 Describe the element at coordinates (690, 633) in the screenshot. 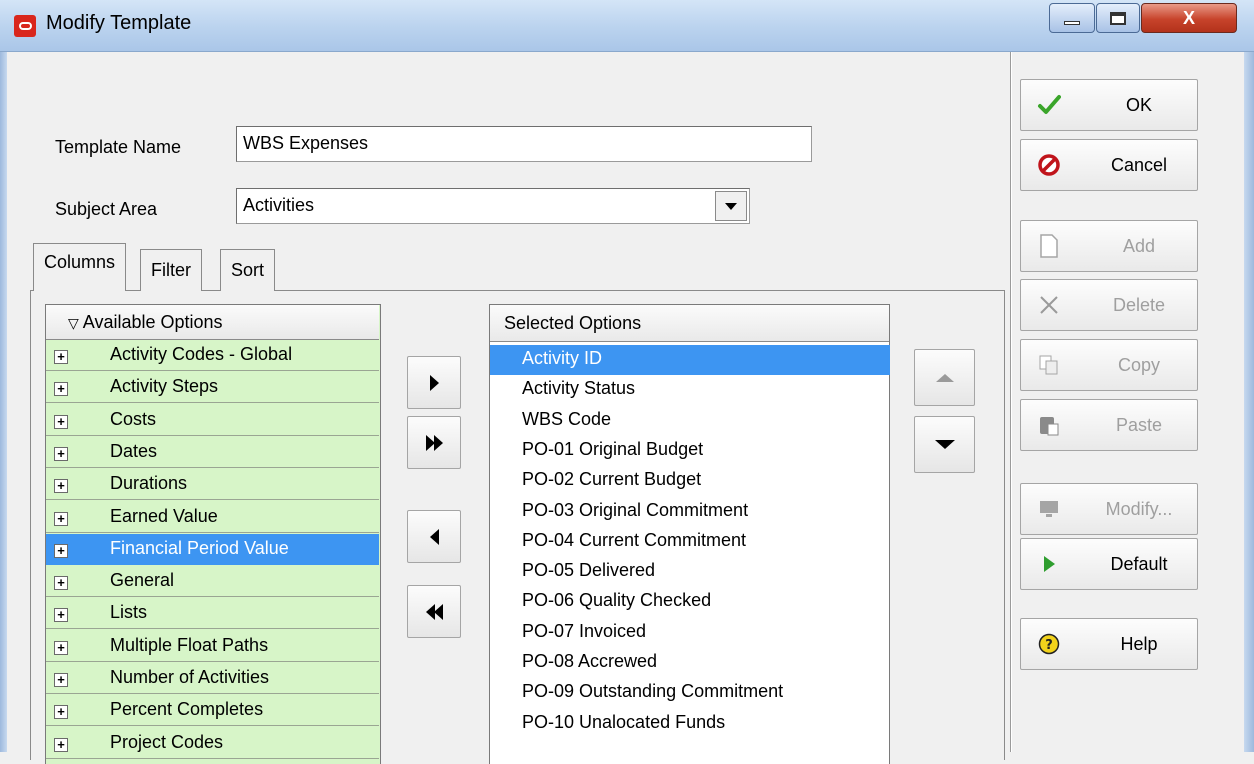

I see `selected-option-row: PO-07 Invoiced` at that location.